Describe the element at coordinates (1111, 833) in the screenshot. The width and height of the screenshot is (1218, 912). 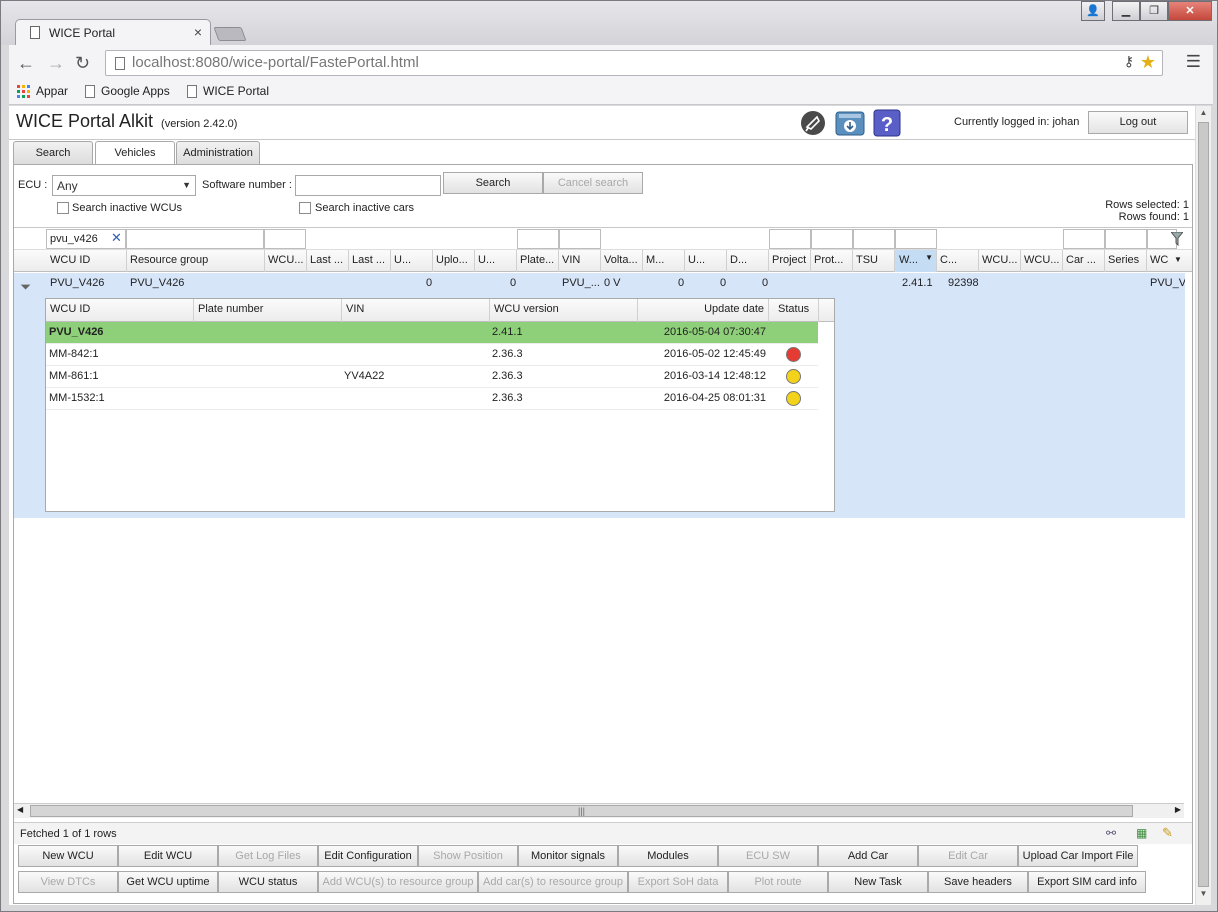
I see `link-icon: ⚯` at that location.